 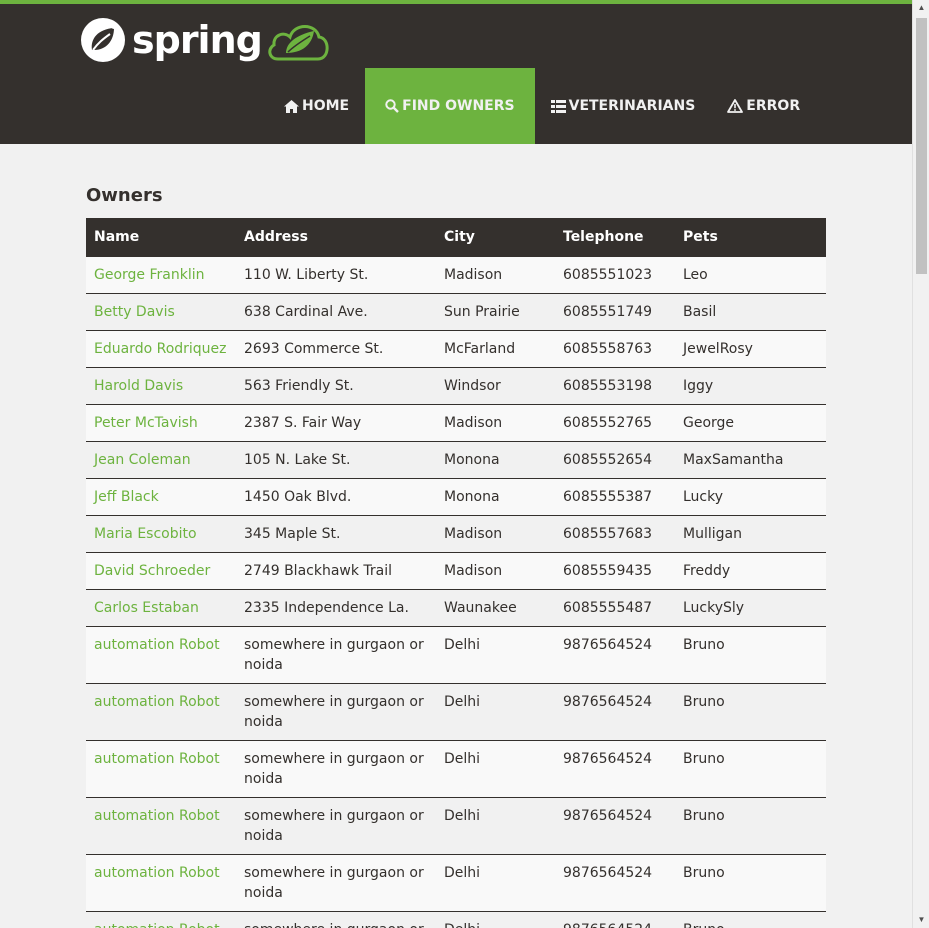 What do you see at coordinates (495, 459) in the screenshot?
I see `table-cell: Monona` at bounding box center [495, 459].